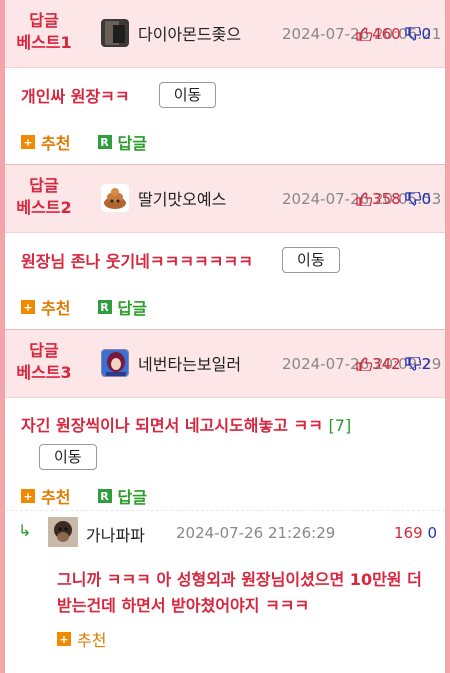 The image size is (450, 673). I want to click on upvote-count: 342, so click(386, 364).